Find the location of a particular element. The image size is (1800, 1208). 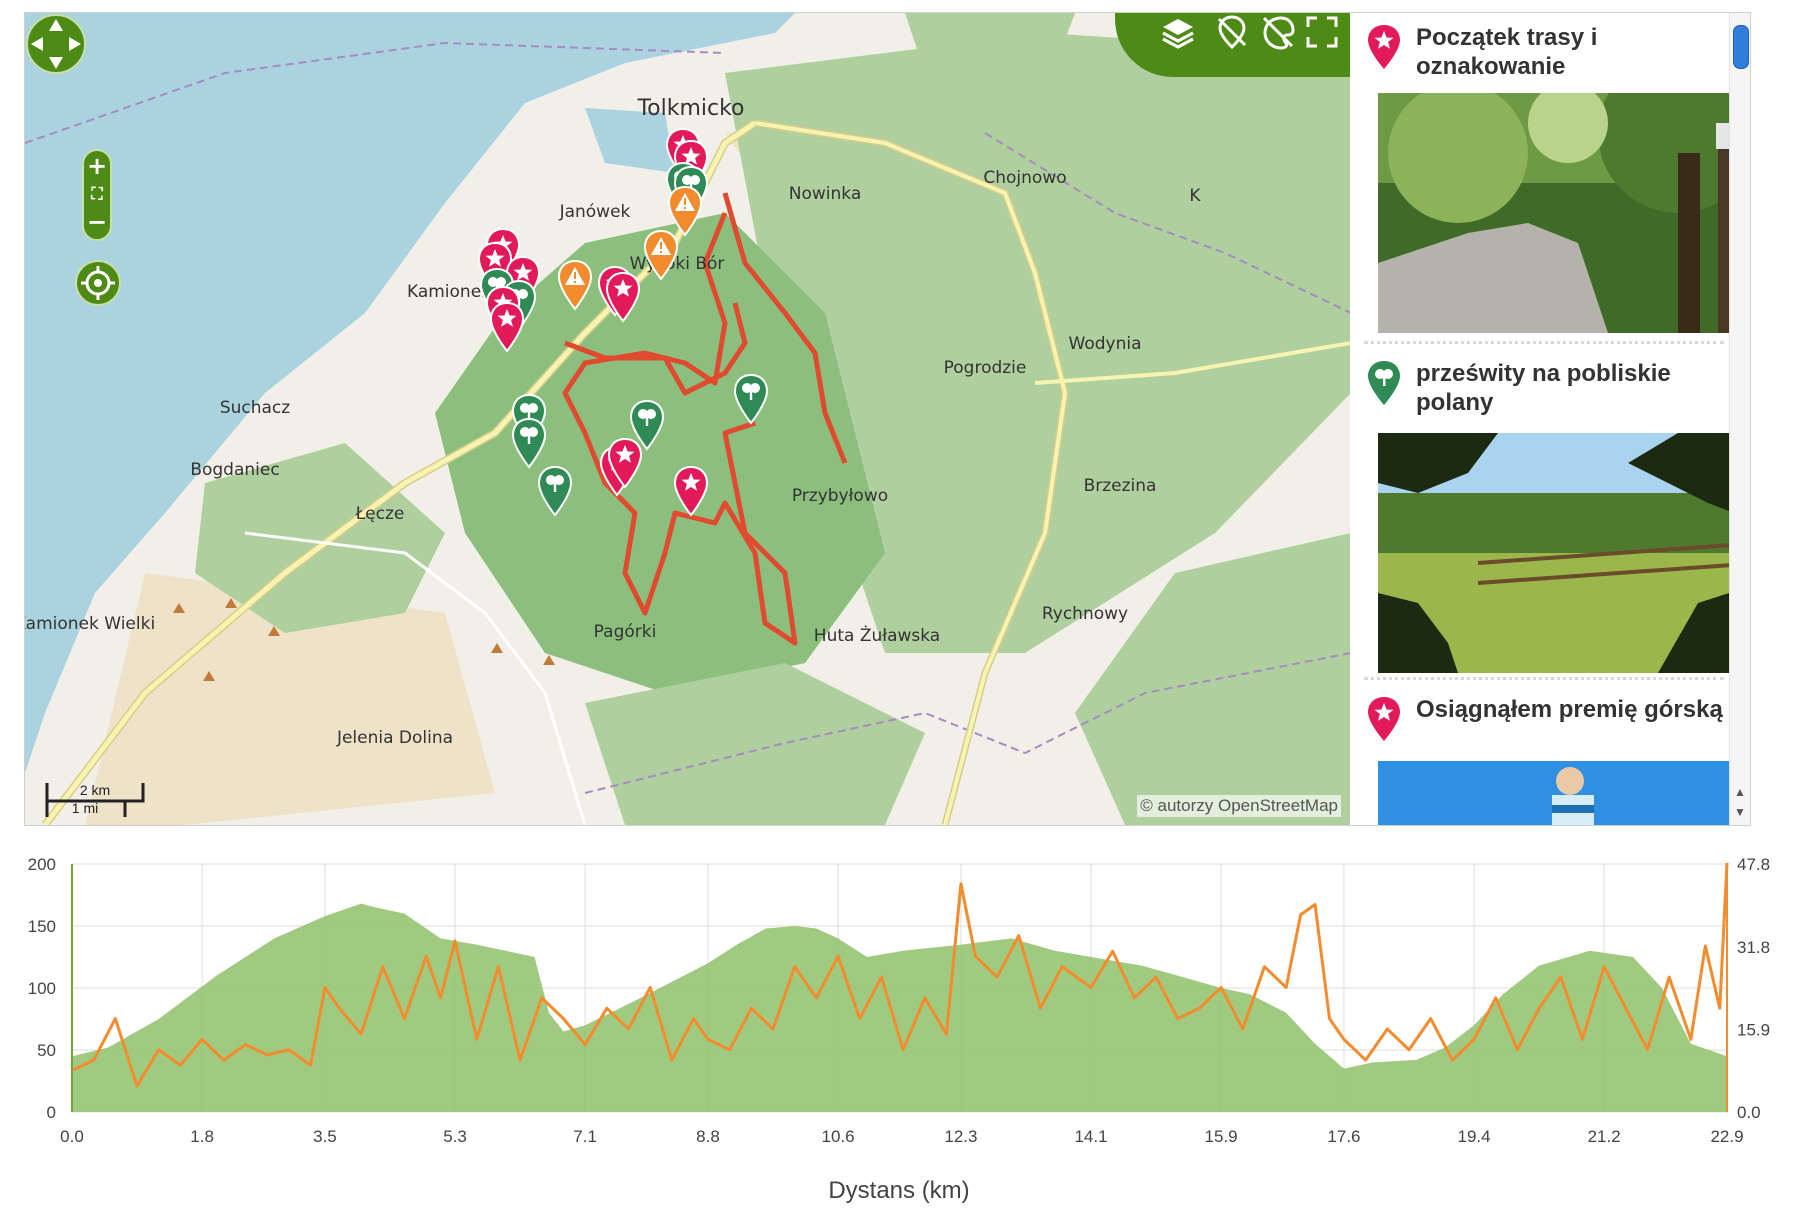

crosshair-icon is located at coordinates (98, 283).